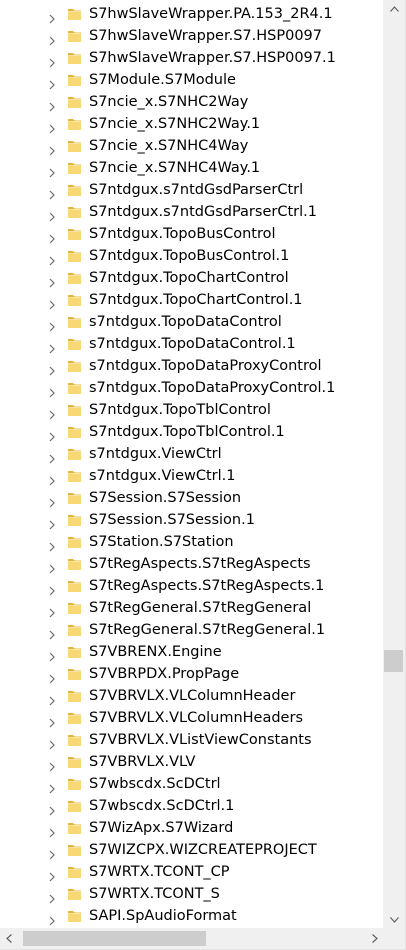 The height and width of the screenshot is (950, 406). I want to click on tree-item: S7ntdgux.TopoBusControl.1, so click(191, 256).